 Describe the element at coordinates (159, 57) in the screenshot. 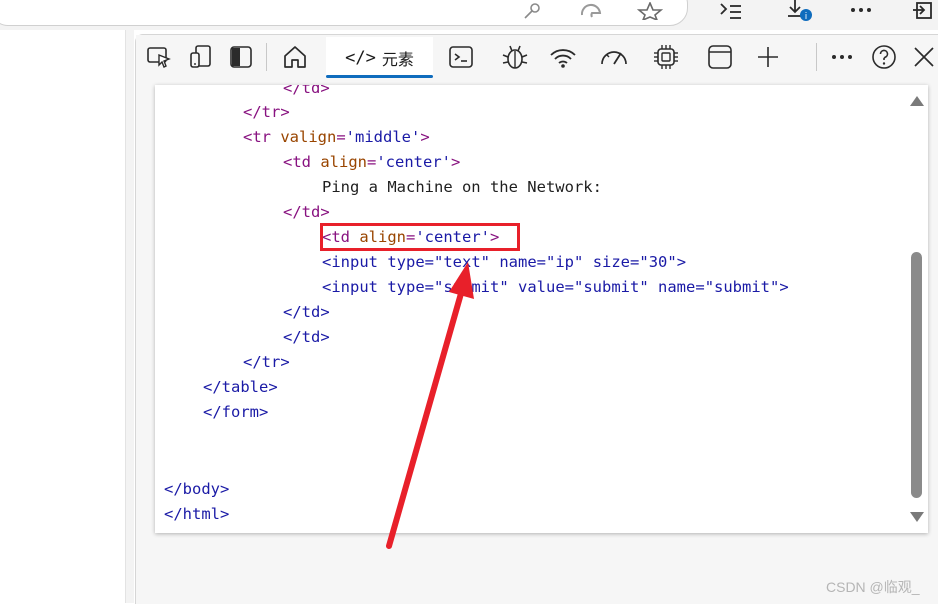

I see `inspect-element-icon` at that location.